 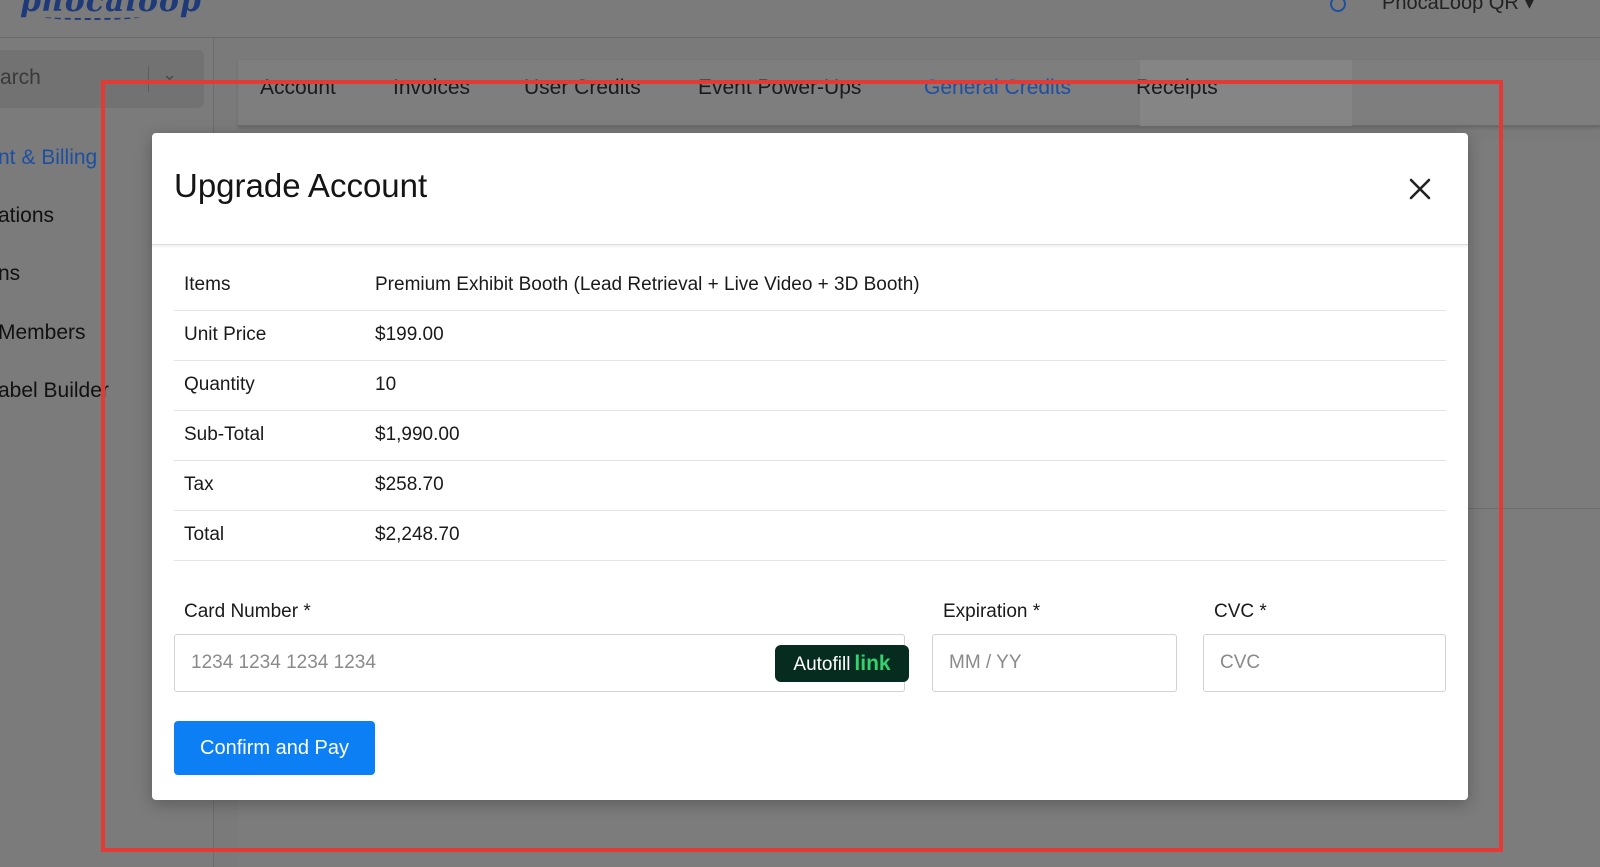 What do you see at coordinates (800, 19) in the screenshot?
I see `top-bar: phocaloop PhocaLoop QR ▾` at bounding box center [800, 19].